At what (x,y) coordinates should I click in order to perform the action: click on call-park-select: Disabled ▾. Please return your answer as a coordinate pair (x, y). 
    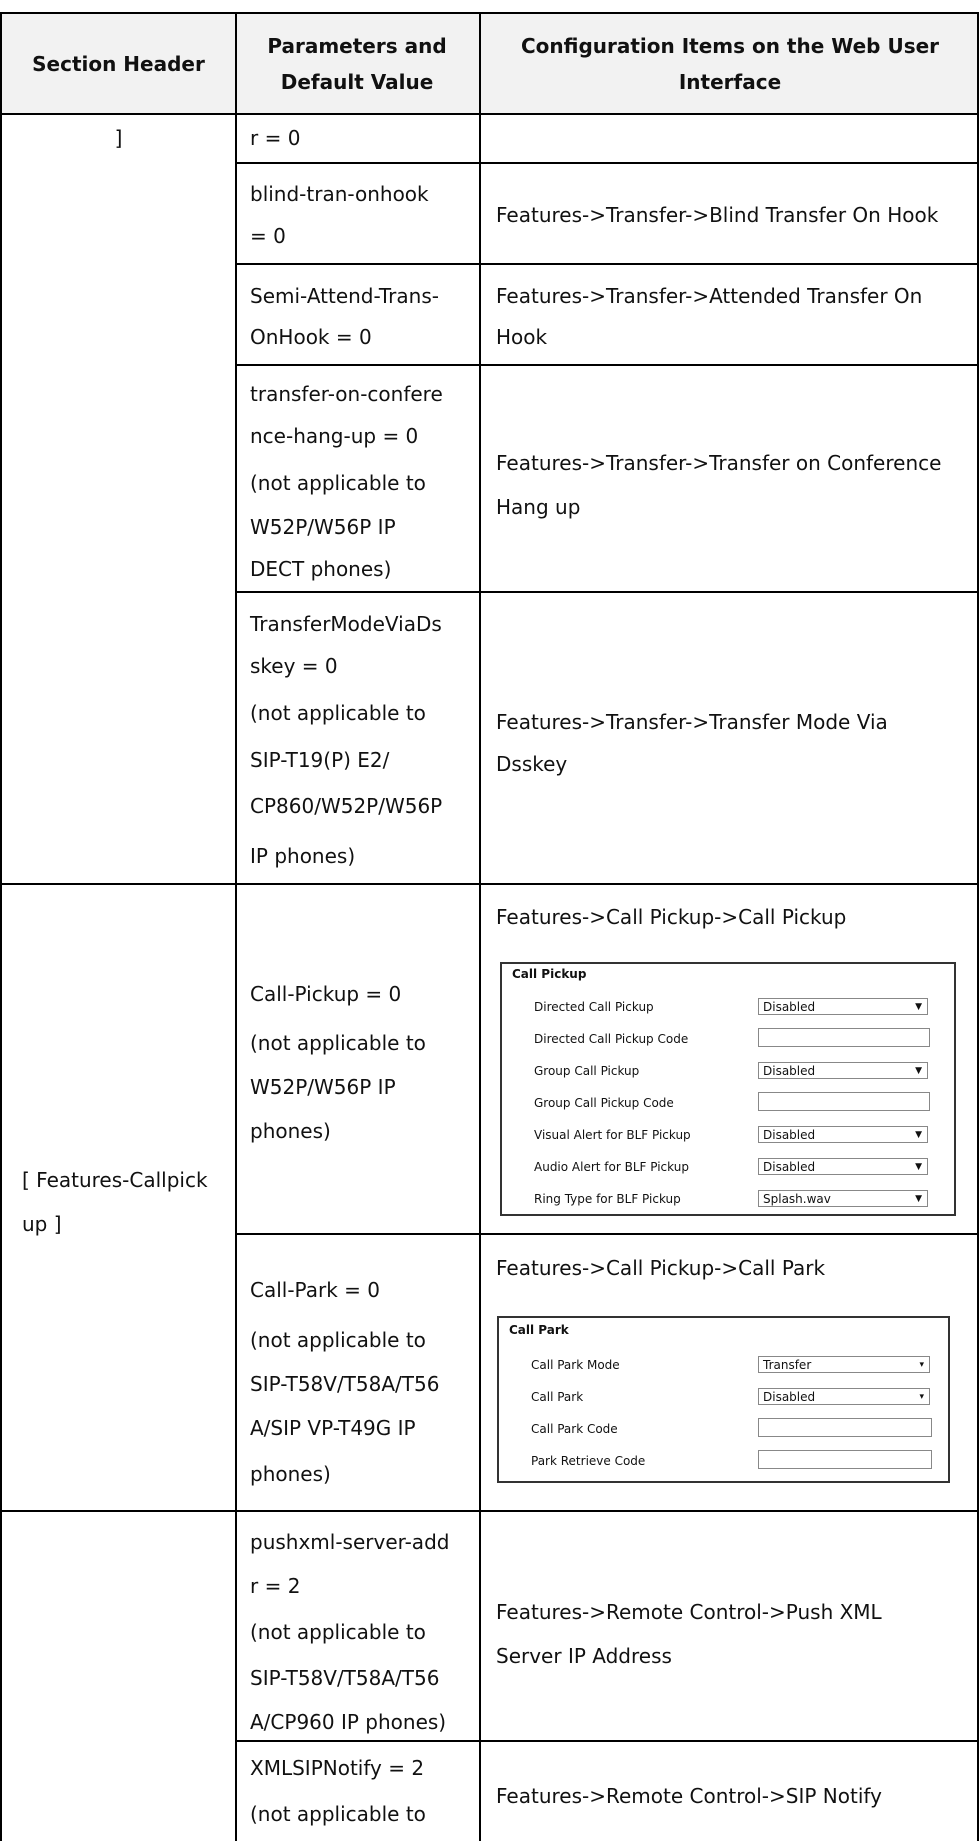
    Looking at the image, I should click on (844, 1396).